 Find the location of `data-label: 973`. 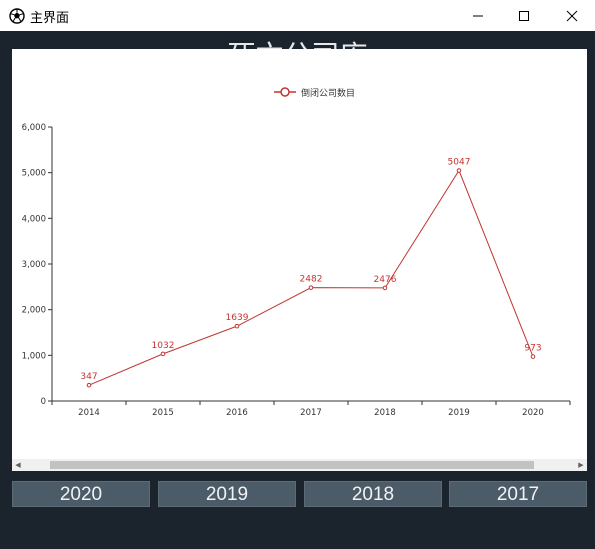

data-label: 973 is located at coordinates (532, 349).